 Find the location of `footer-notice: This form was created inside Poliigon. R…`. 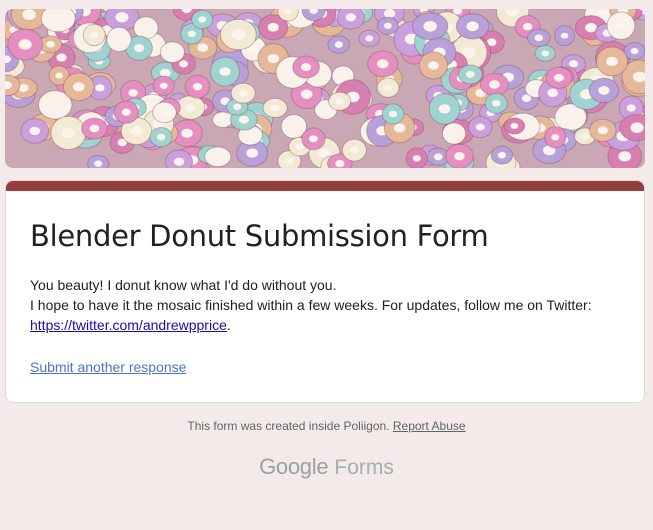

footer-notice: This form was created inside Poliigon. R… is located at coordinates (326, 426).